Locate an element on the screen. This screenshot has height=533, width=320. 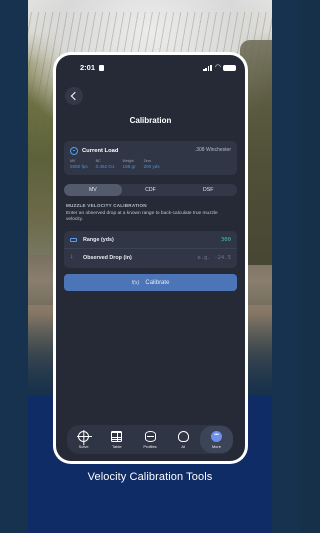
crosshair-icon is located at coordinates (85, 436).